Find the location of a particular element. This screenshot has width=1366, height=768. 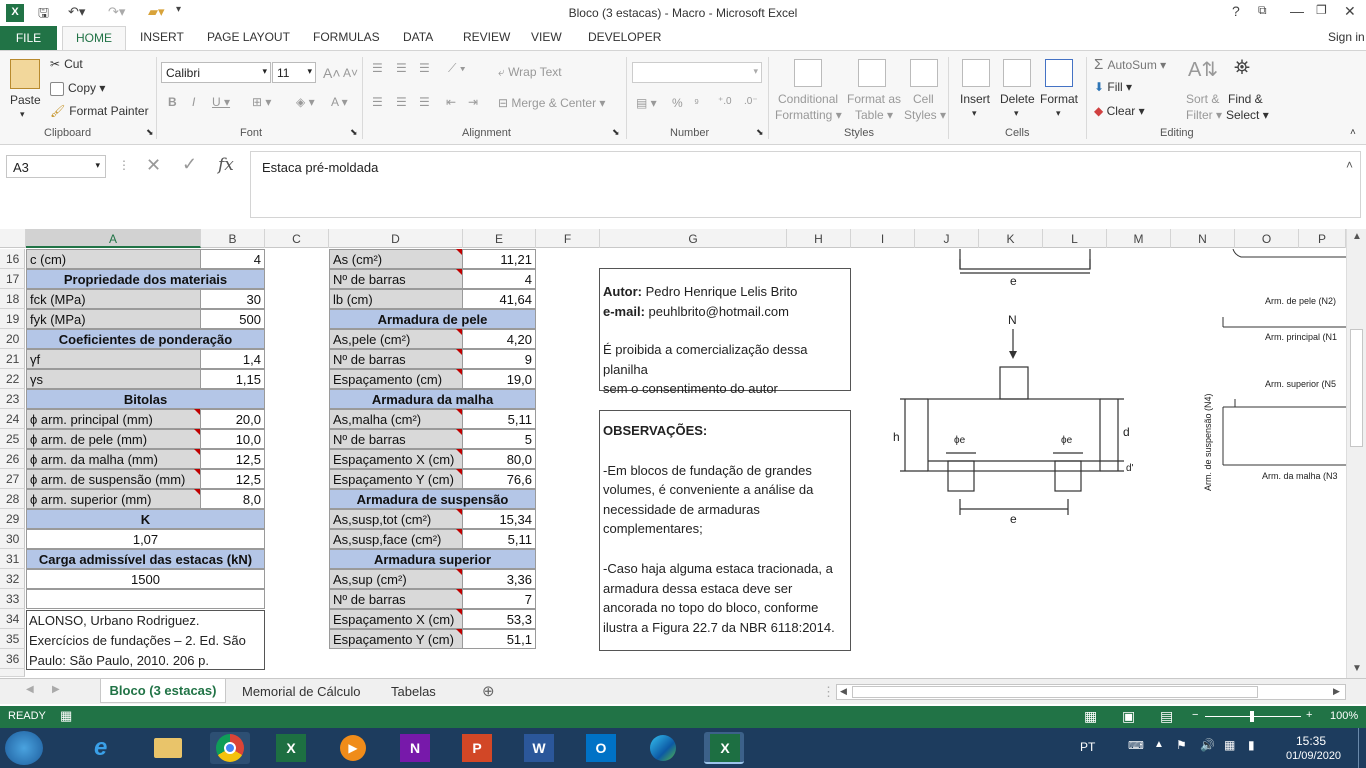

cell-a18: fck (MPa) is located at coordinates (113, 299).